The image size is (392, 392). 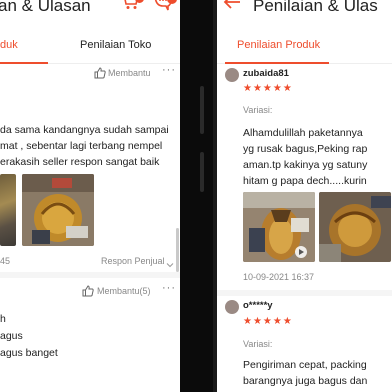 I want to click on review-text-line: barangnya juga bagus dan, so click(x=305, y=381).